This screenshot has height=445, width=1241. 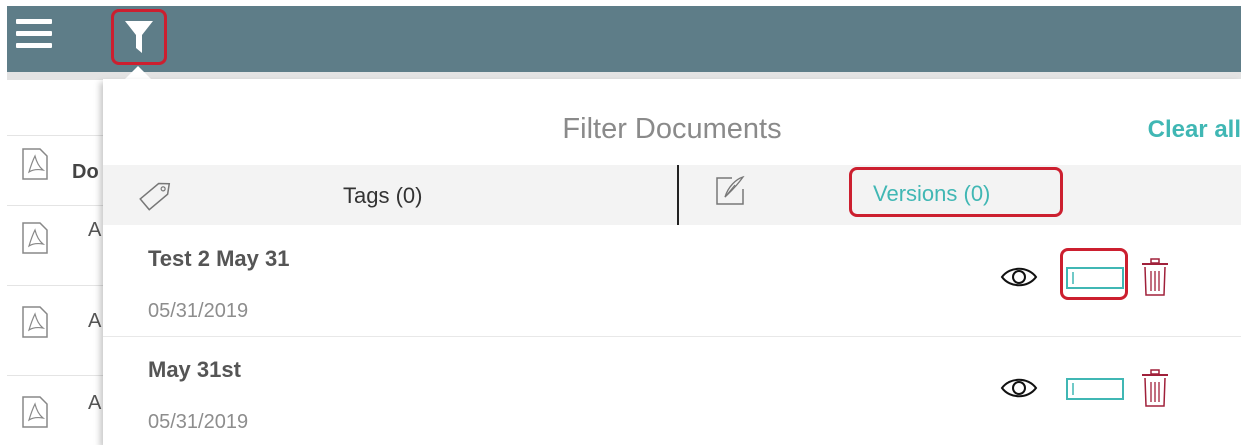 What do you see at coordinates (1194, 130) in the screenshot?
I see `clear-all-button: Clear all` at bounding box center [1194, 130].